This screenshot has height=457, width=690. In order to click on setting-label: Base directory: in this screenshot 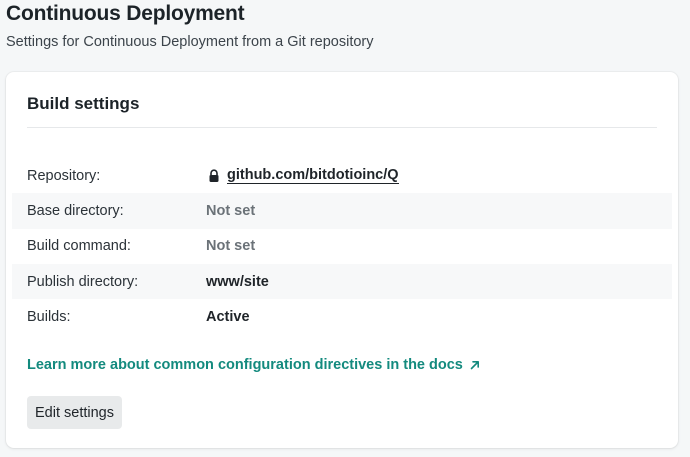, I will do `click(75, 210)`.